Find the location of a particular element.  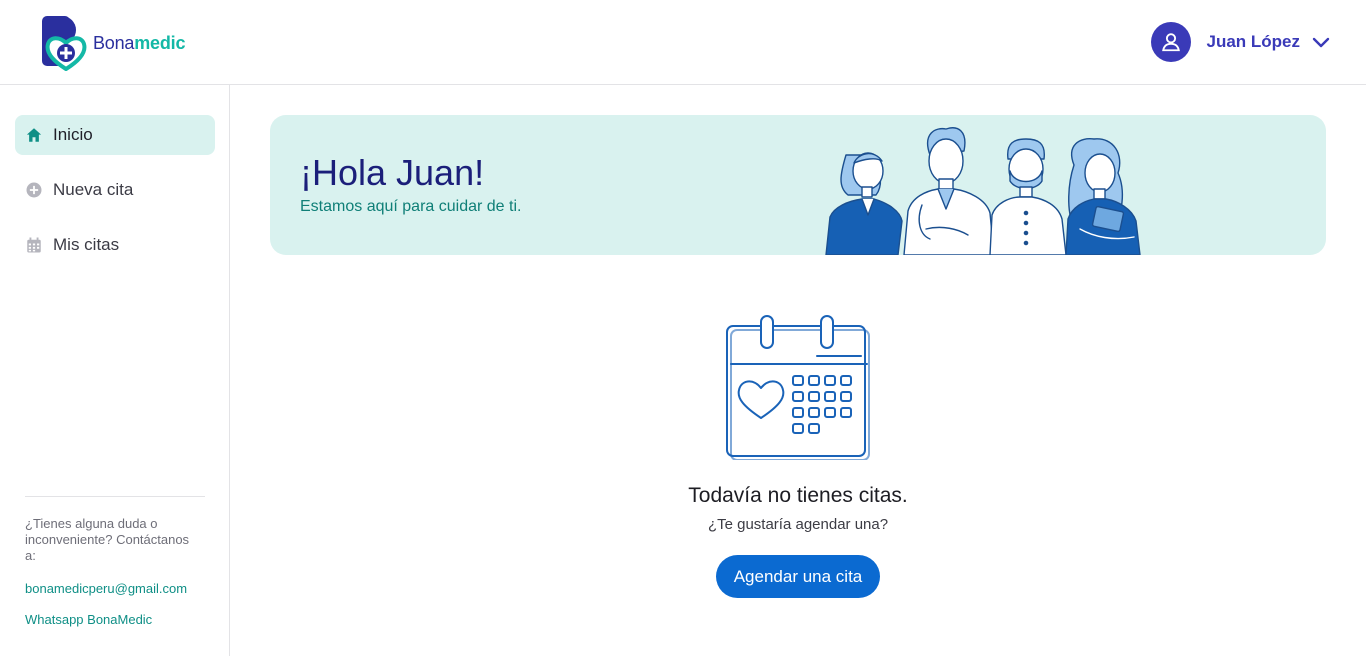

empty-state-title: Todavía no tienes citas. is located at coordinates (798, 495).